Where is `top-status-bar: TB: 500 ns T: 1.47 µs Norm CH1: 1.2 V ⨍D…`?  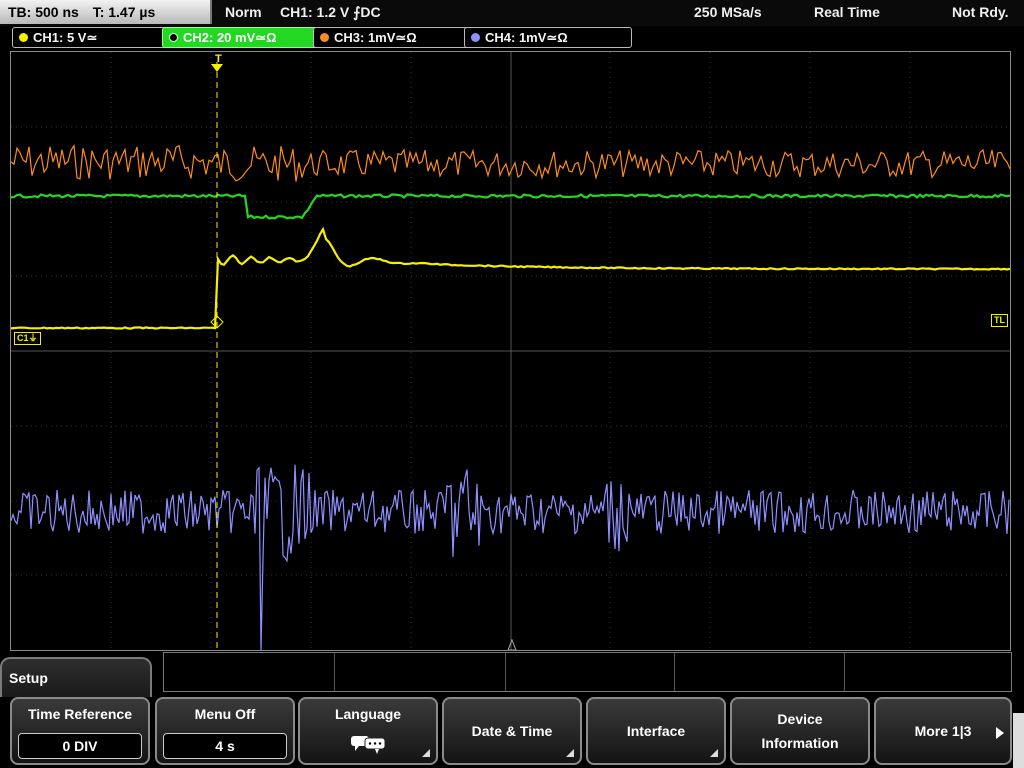 top-status-bar: TB: 500 ns T: 1.47 µs Norm CH1: 1.2 V ⨍D… is located at coordinates (512, 13).